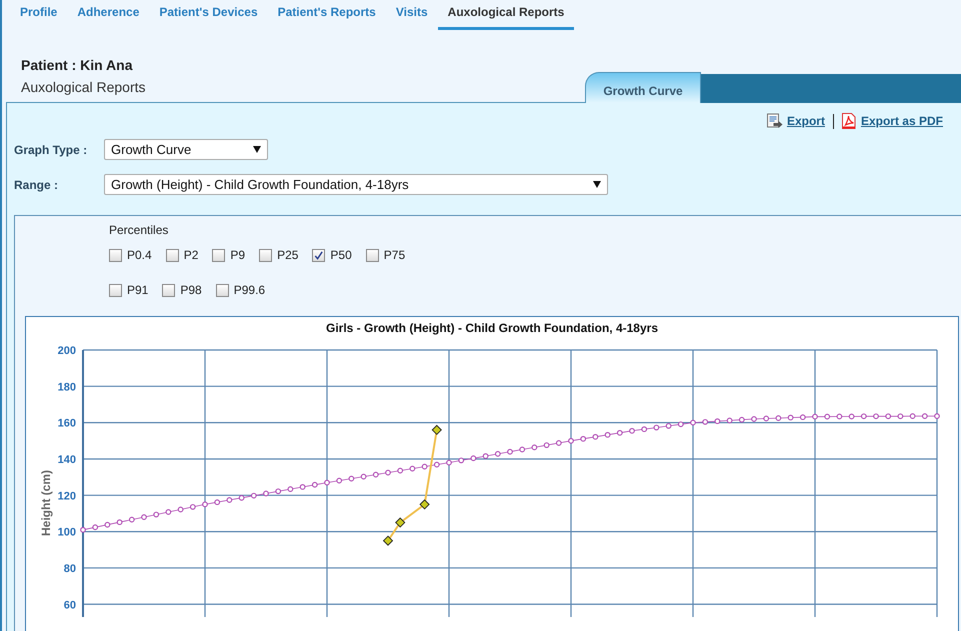 The image size is (961, 631). Describe the element at coordinates (67, 424) in the screenshot. I see `y-tick-label: 160` at that location.